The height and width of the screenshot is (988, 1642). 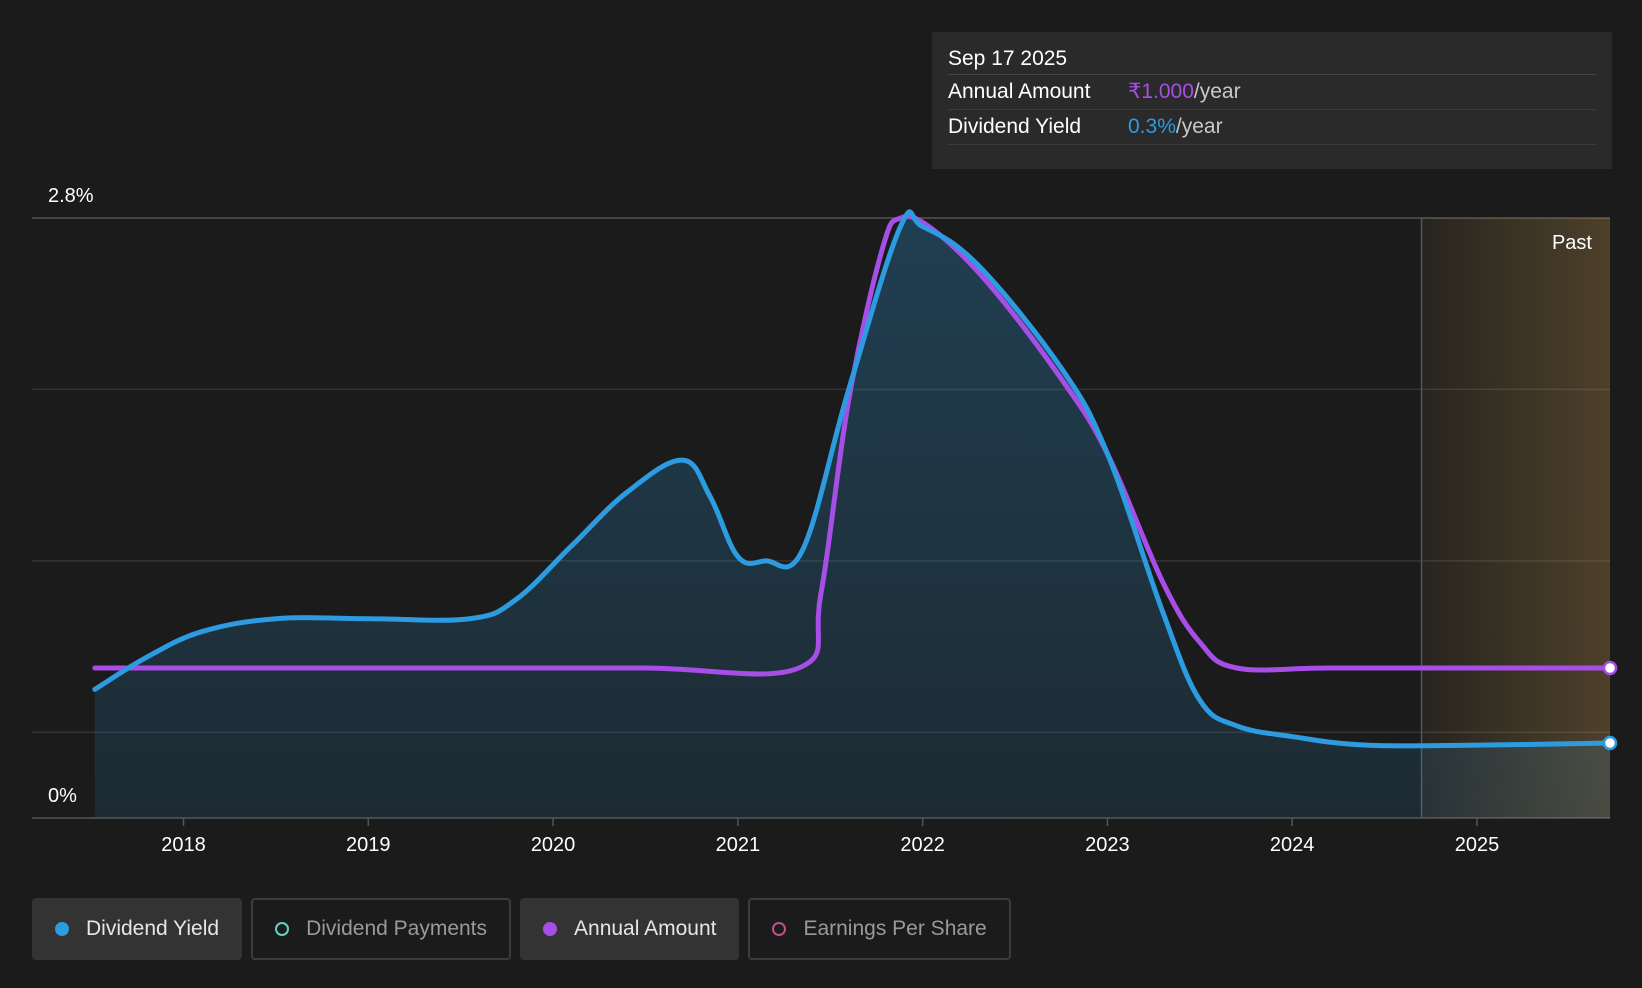 I want to click on legend-label: Earnings Per Share, so click(x=895, y=928).